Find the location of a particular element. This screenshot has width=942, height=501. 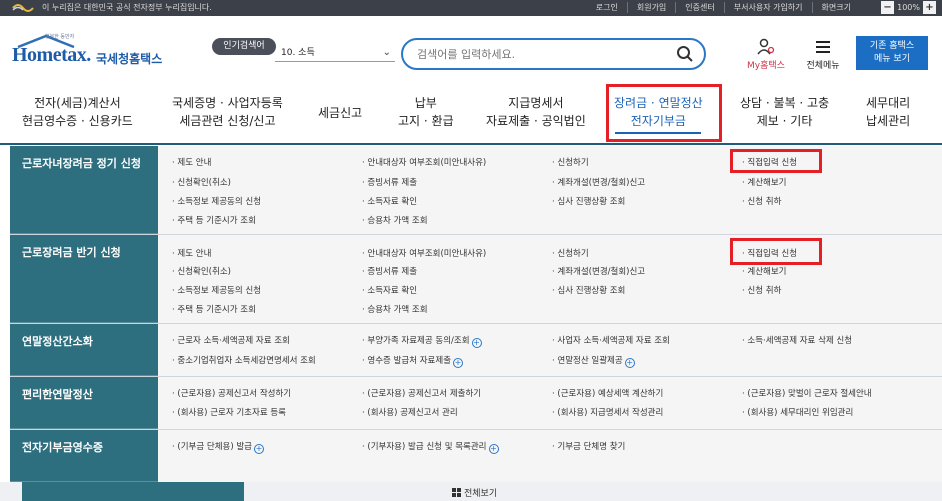

official-site-notice: 이 누리집은 대한민국 공식 전자정부 누리집입니다. is located at coordinates (127, 7).